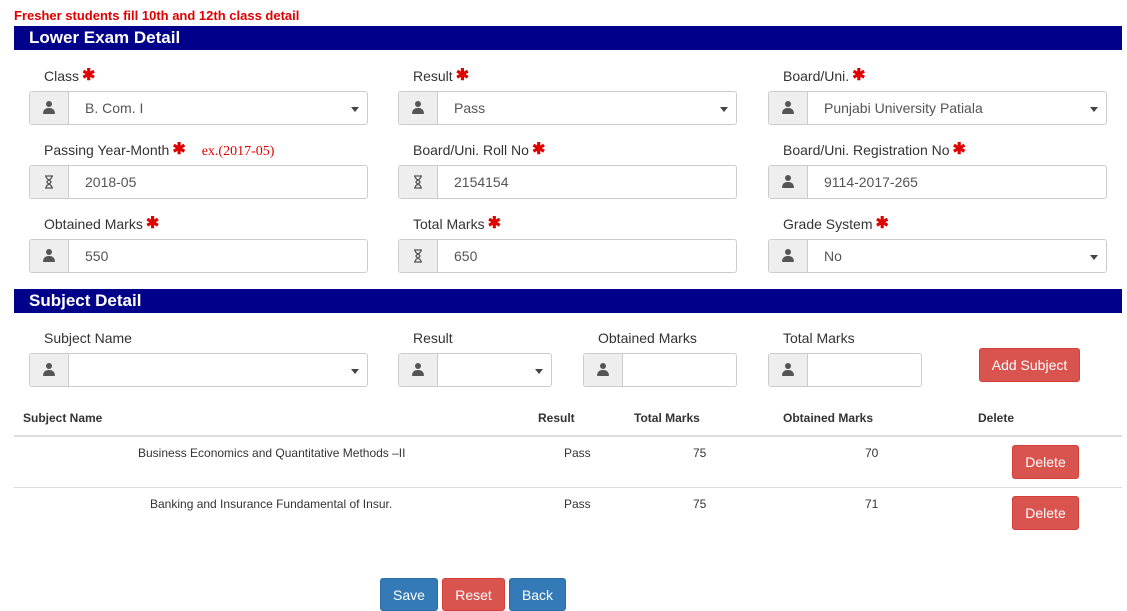  Describe the element at coordinates (218, 182) in the screenshot. I see `passing-year-value: 2018-05` at that location.